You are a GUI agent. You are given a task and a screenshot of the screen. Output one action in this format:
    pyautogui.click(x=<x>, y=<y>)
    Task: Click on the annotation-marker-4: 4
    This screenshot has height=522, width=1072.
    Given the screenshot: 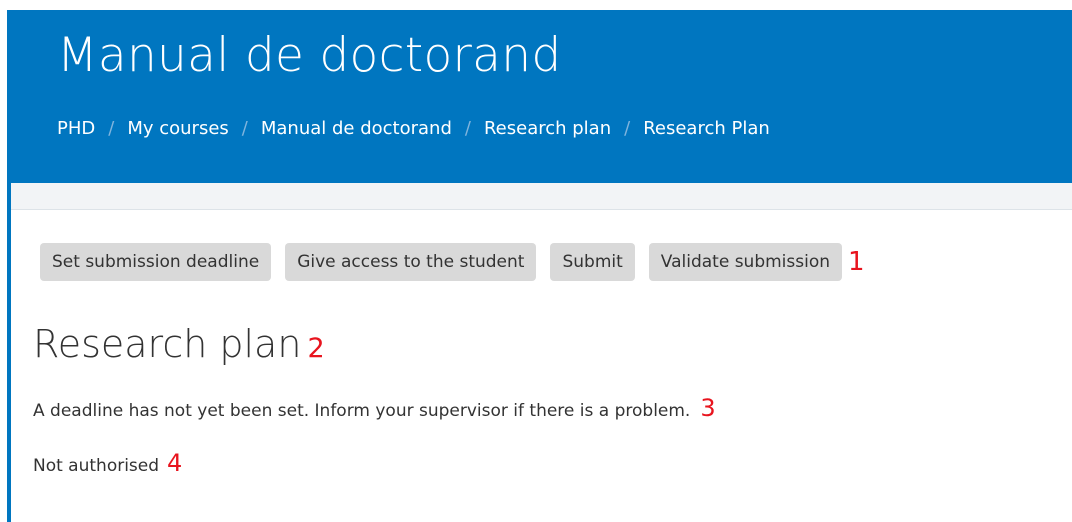 What is the action you would take?
    pyautogui.click(x=175, y=463)
    